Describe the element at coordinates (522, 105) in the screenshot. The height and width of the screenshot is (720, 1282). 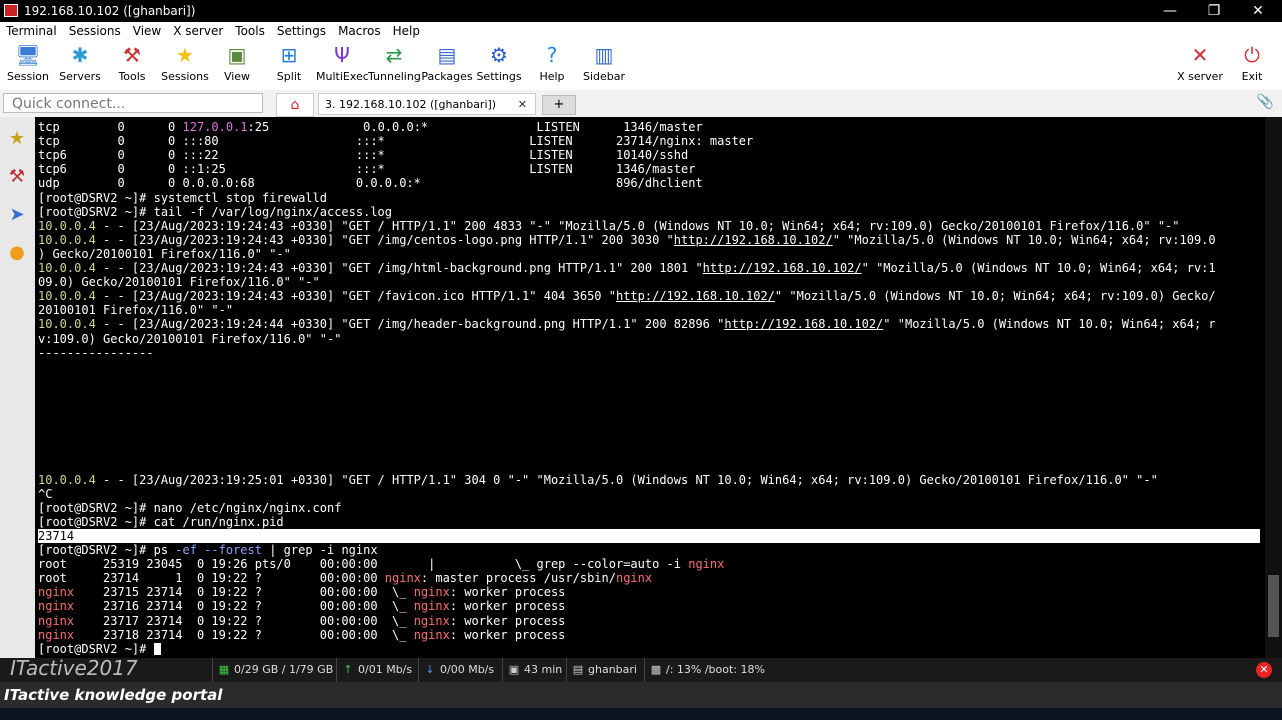
I see `tab-close-icon: ✕` at that location.